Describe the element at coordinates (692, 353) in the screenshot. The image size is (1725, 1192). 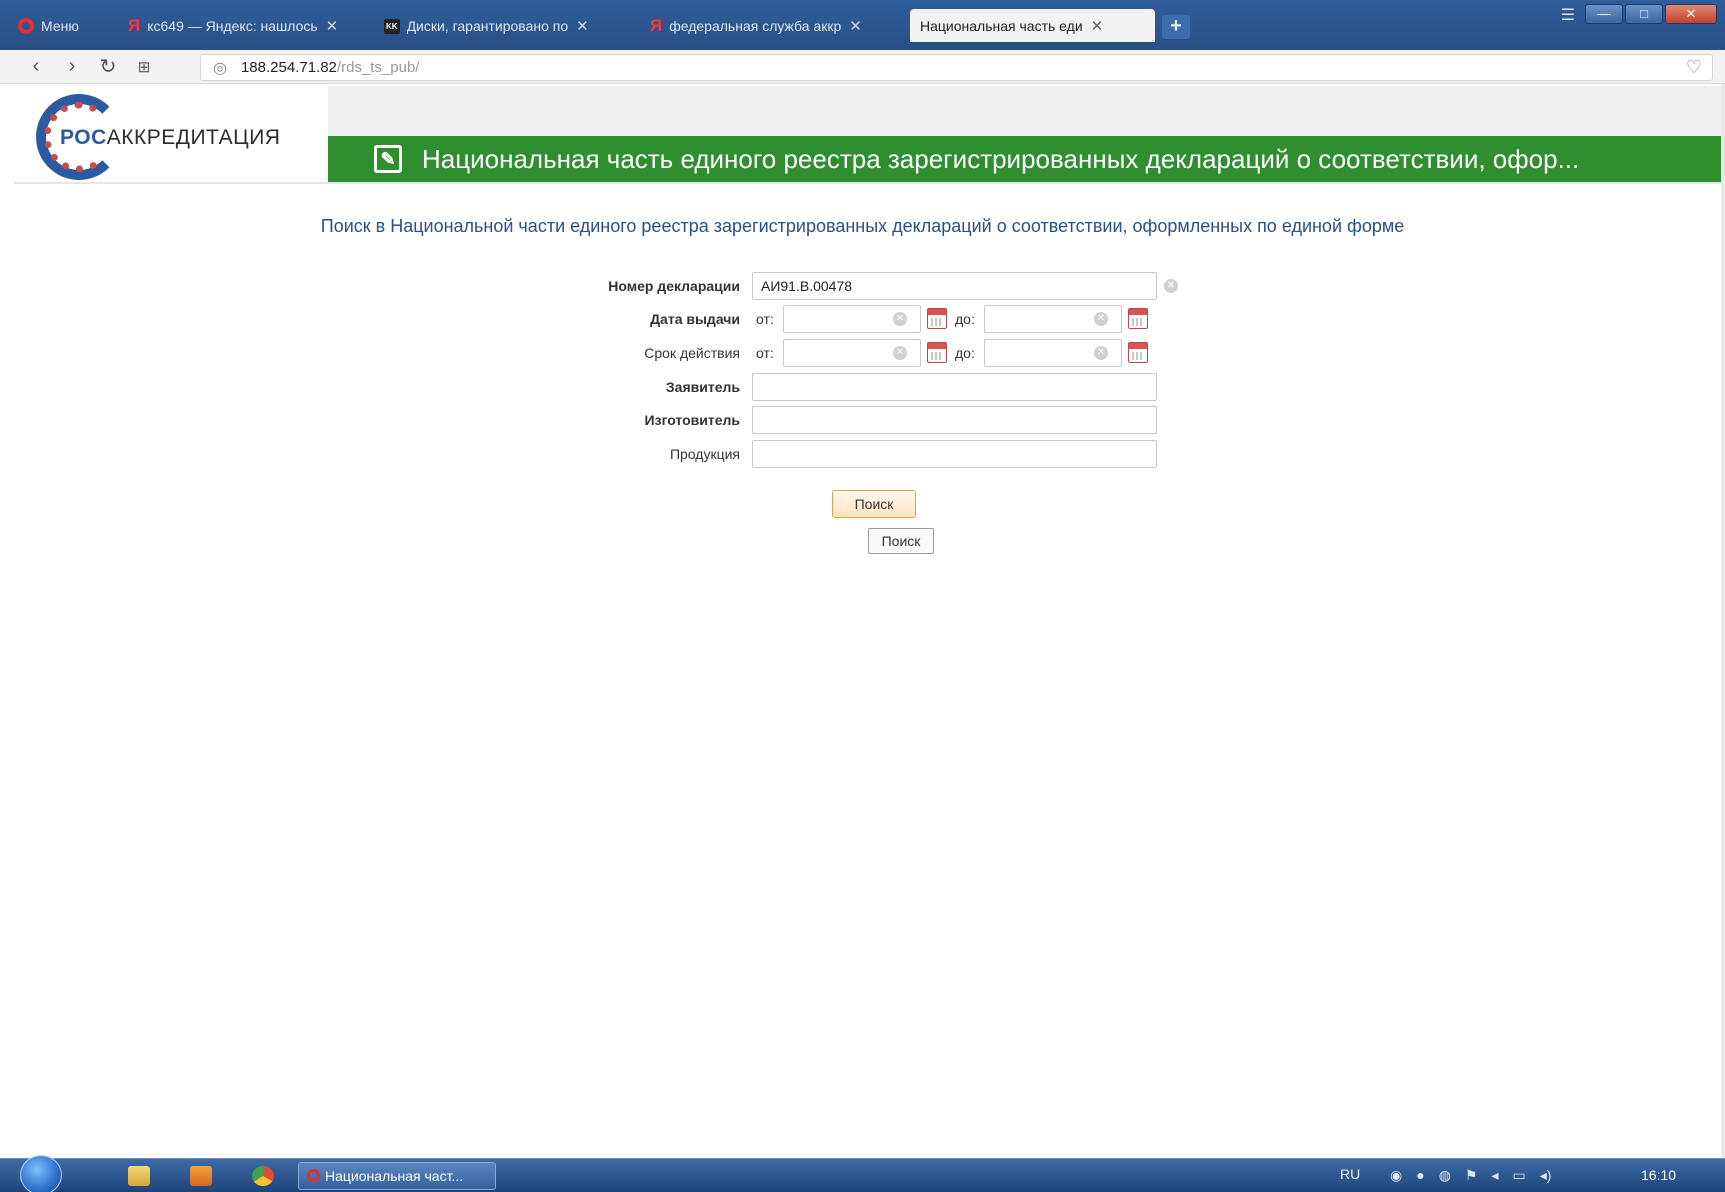
I see `validity-label: Срок действия` at that location.